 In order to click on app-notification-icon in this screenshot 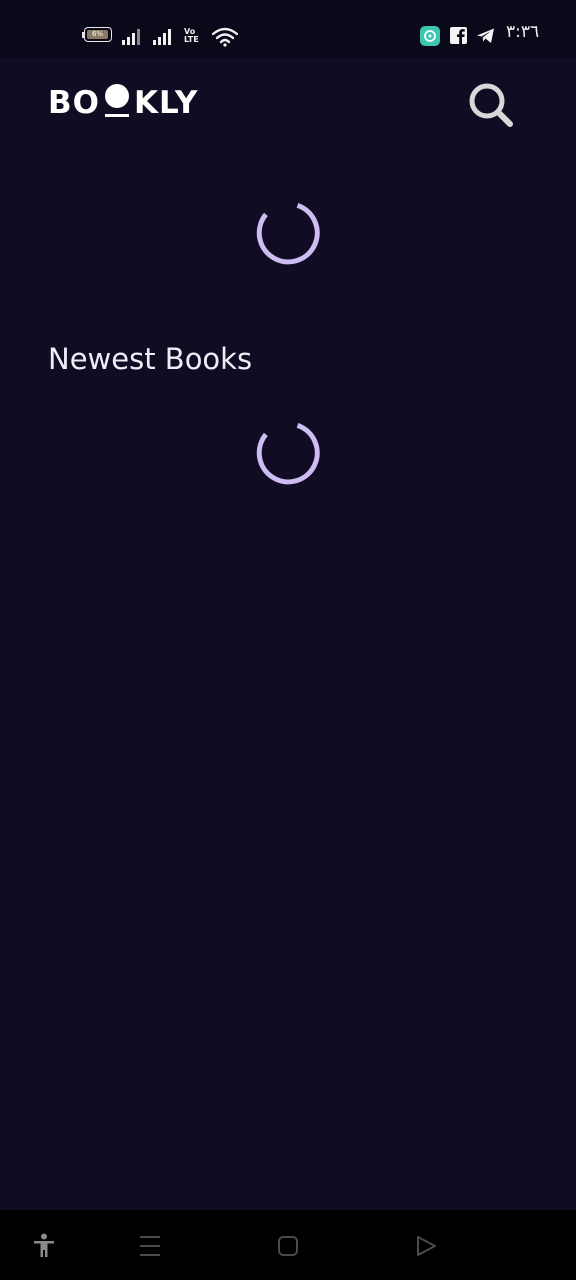, I will do `click(430, 36)`.